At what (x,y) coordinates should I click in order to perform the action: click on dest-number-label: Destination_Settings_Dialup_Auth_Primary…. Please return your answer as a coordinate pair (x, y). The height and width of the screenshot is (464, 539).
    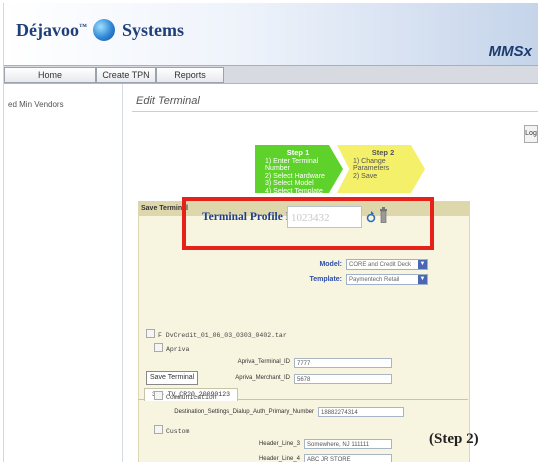
    Looking at the image, I should click on (244, 412).